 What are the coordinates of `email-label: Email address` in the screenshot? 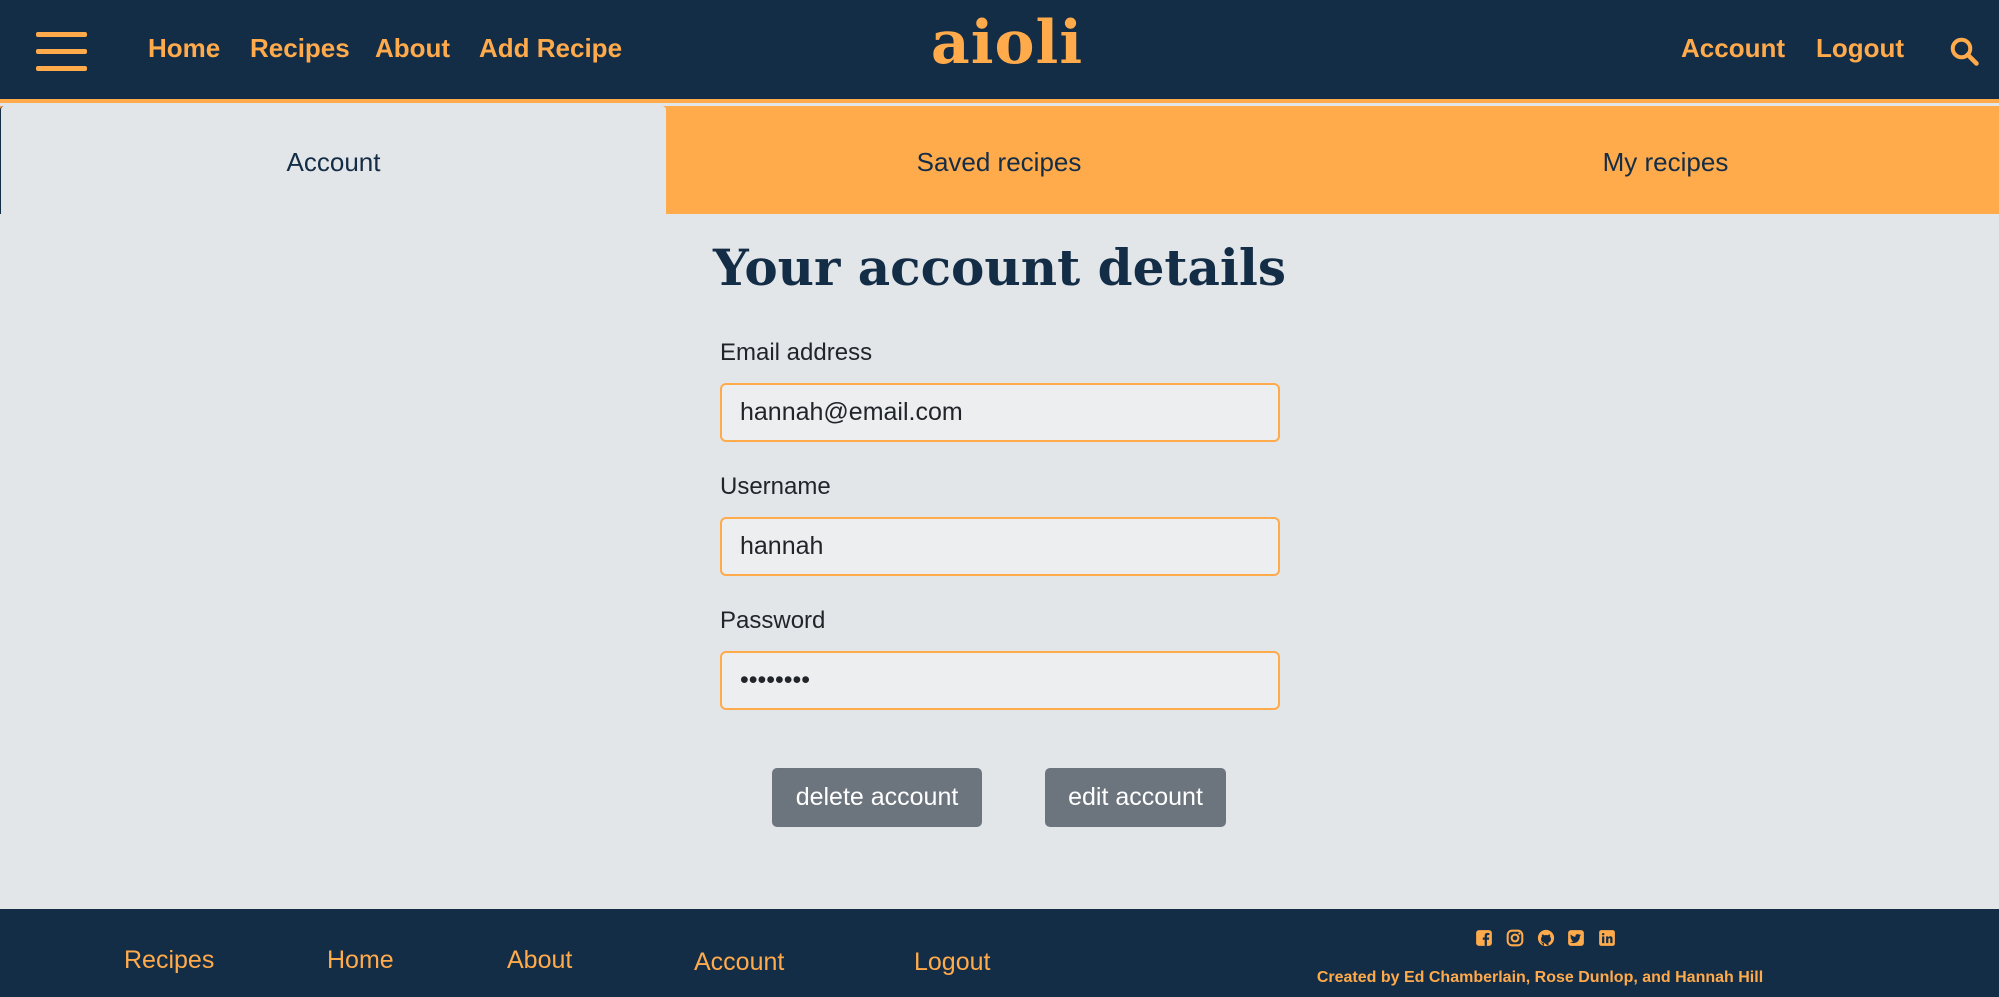 It's located at (796, 352).